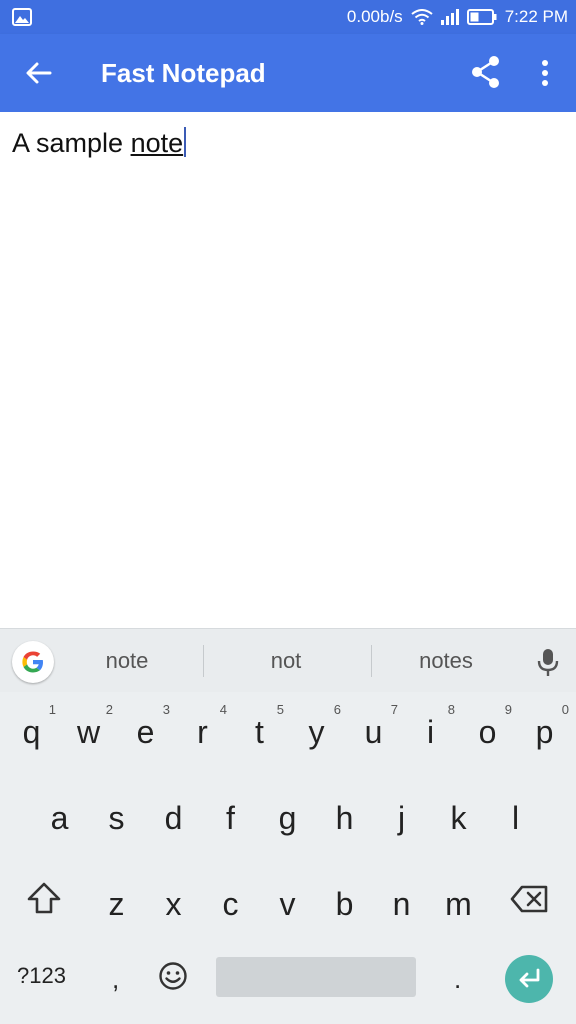 The width and height of the screenshot is (576, 1024). What do you see at coordinates (145, 732) in the screenshot?
I see `key-label: e` at bounding box center [145, 732].